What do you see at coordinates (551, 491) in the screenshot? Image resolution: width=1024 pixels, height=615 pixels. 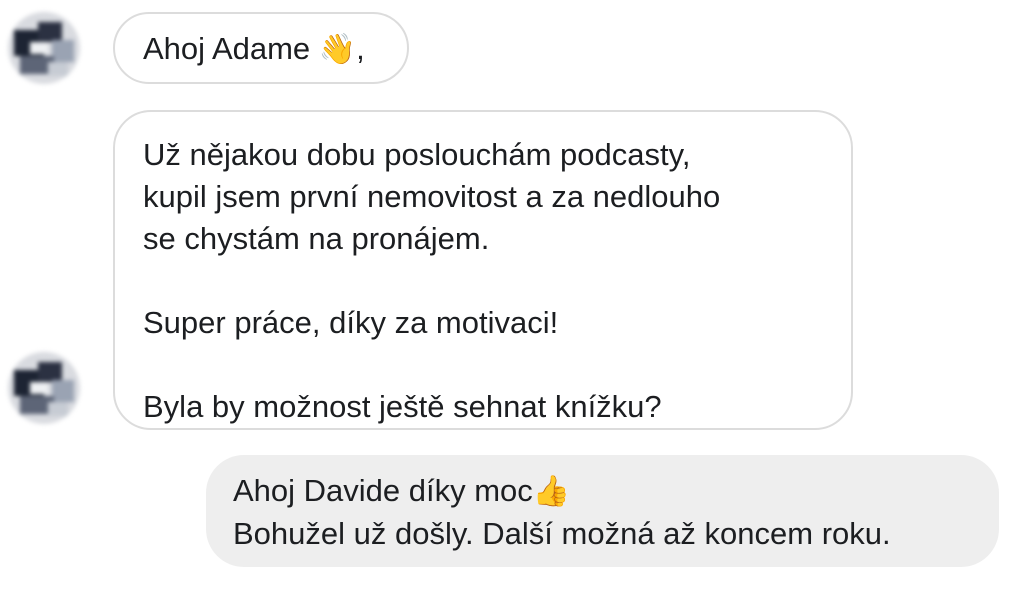 I see `thumbs-up-icon: 👍` at bounding box center [551, 491].